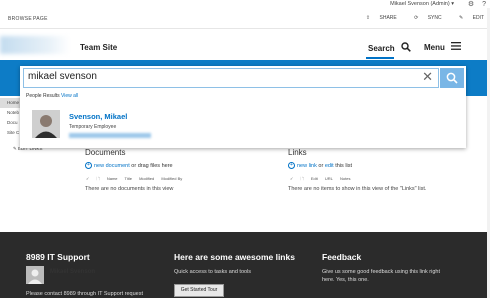 The height and width of the screenshot is (298, 490). Describe the element at coordinates (368, 18) in the screenshot. I see `share-icon: ⇪` at that location.